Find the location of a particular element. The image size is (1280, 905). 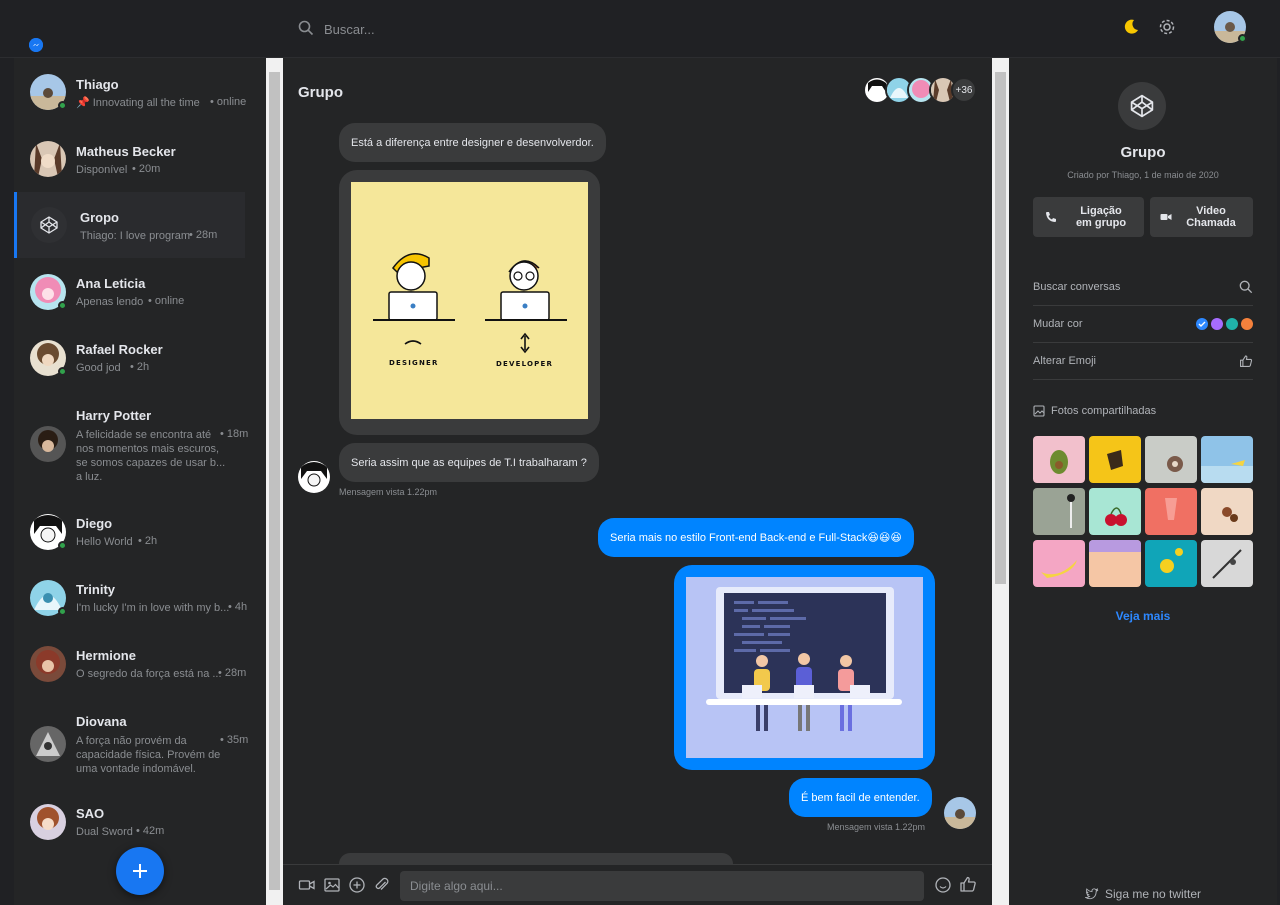

new-conversation-button is located at coordinates (140, 871).